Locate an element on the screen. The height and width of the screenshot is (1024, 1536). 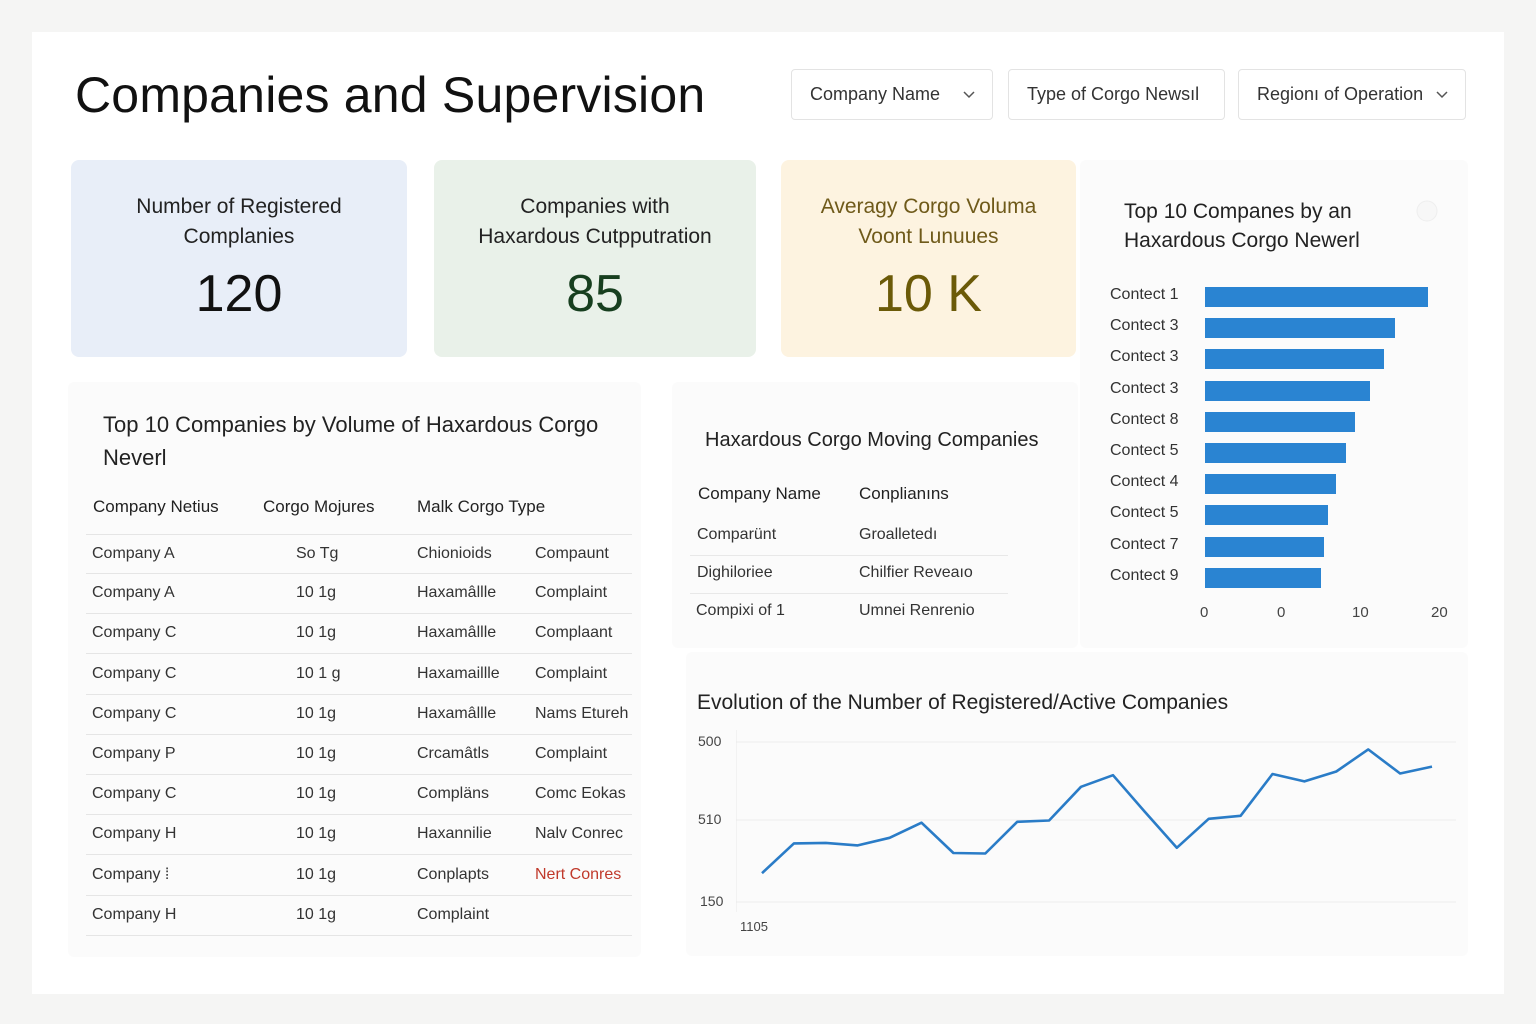
filter-cargo-type: Type of Corgo Newsıl is located at coordinates (1116, 94).